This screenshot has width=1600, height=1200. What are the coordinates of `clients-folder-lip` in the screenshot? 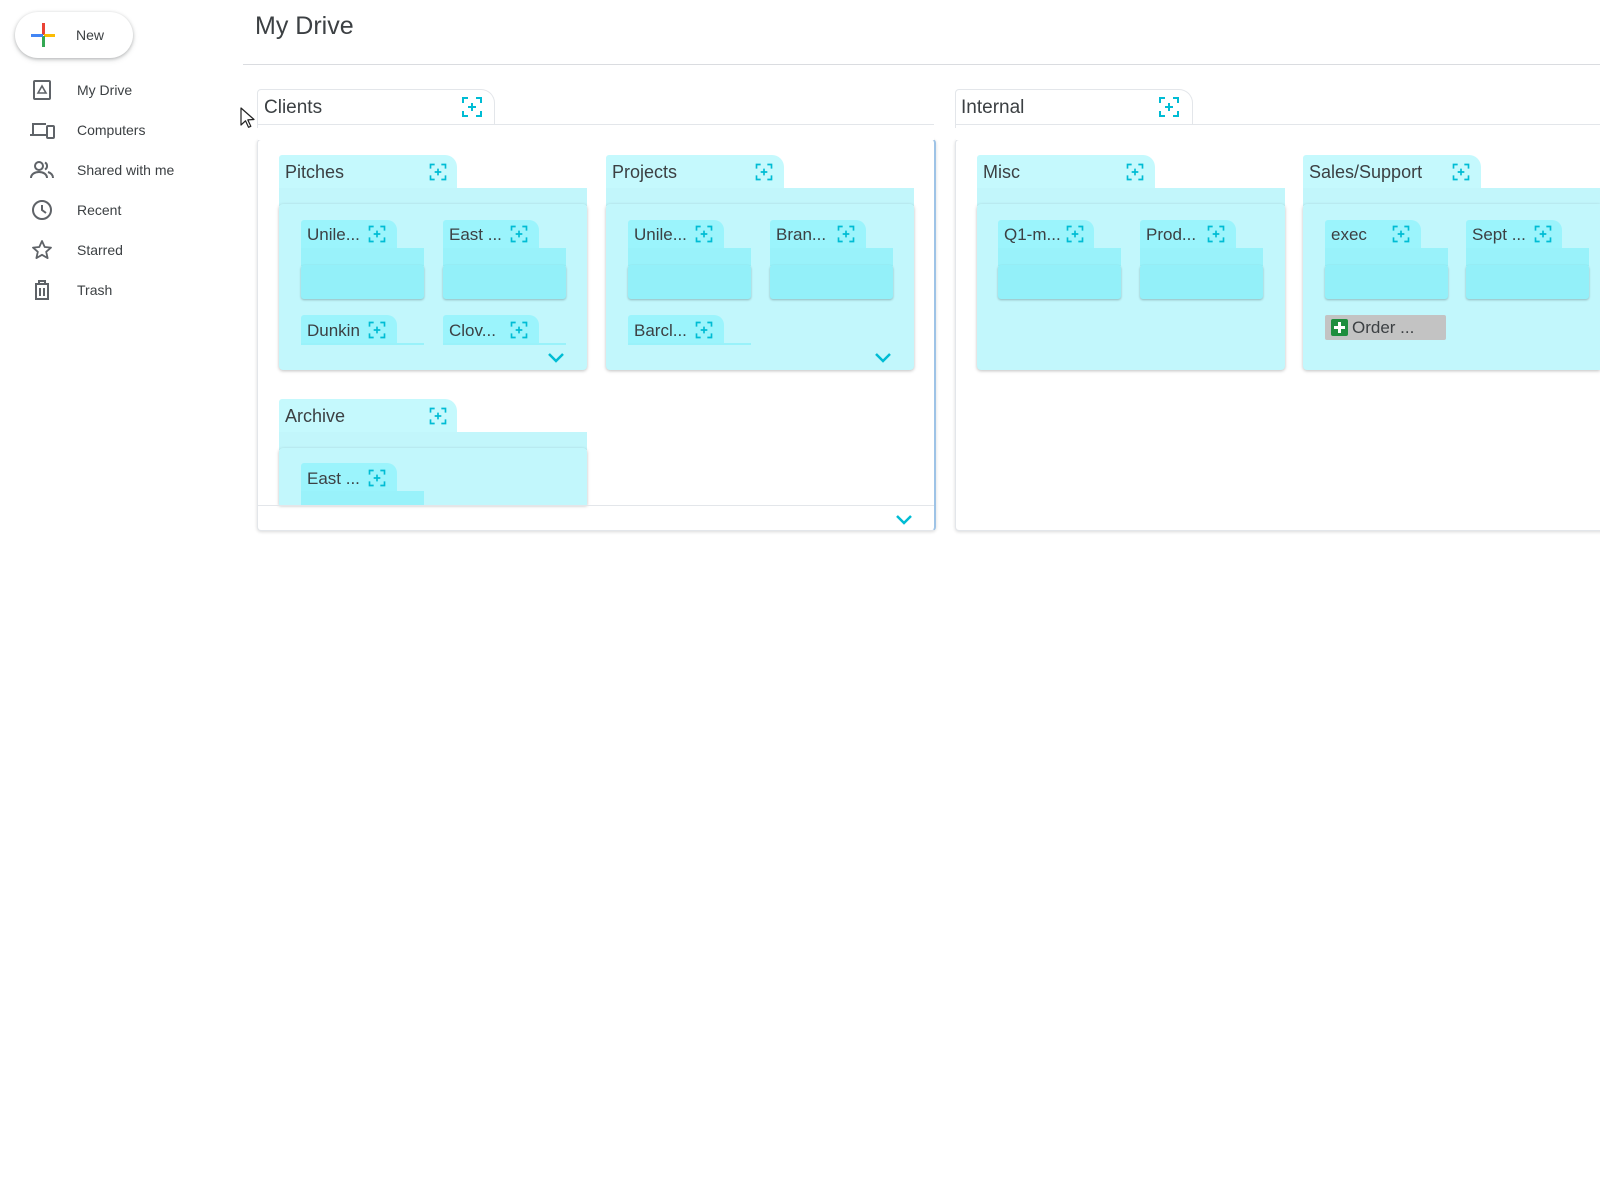 It's located at (596, 132).